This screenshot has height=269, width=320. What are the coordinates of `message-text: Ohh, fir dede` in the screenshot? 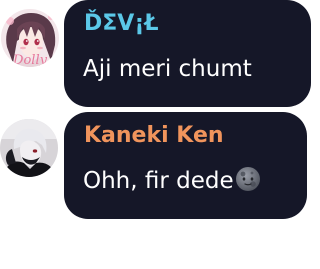 It's located at (172, 181).